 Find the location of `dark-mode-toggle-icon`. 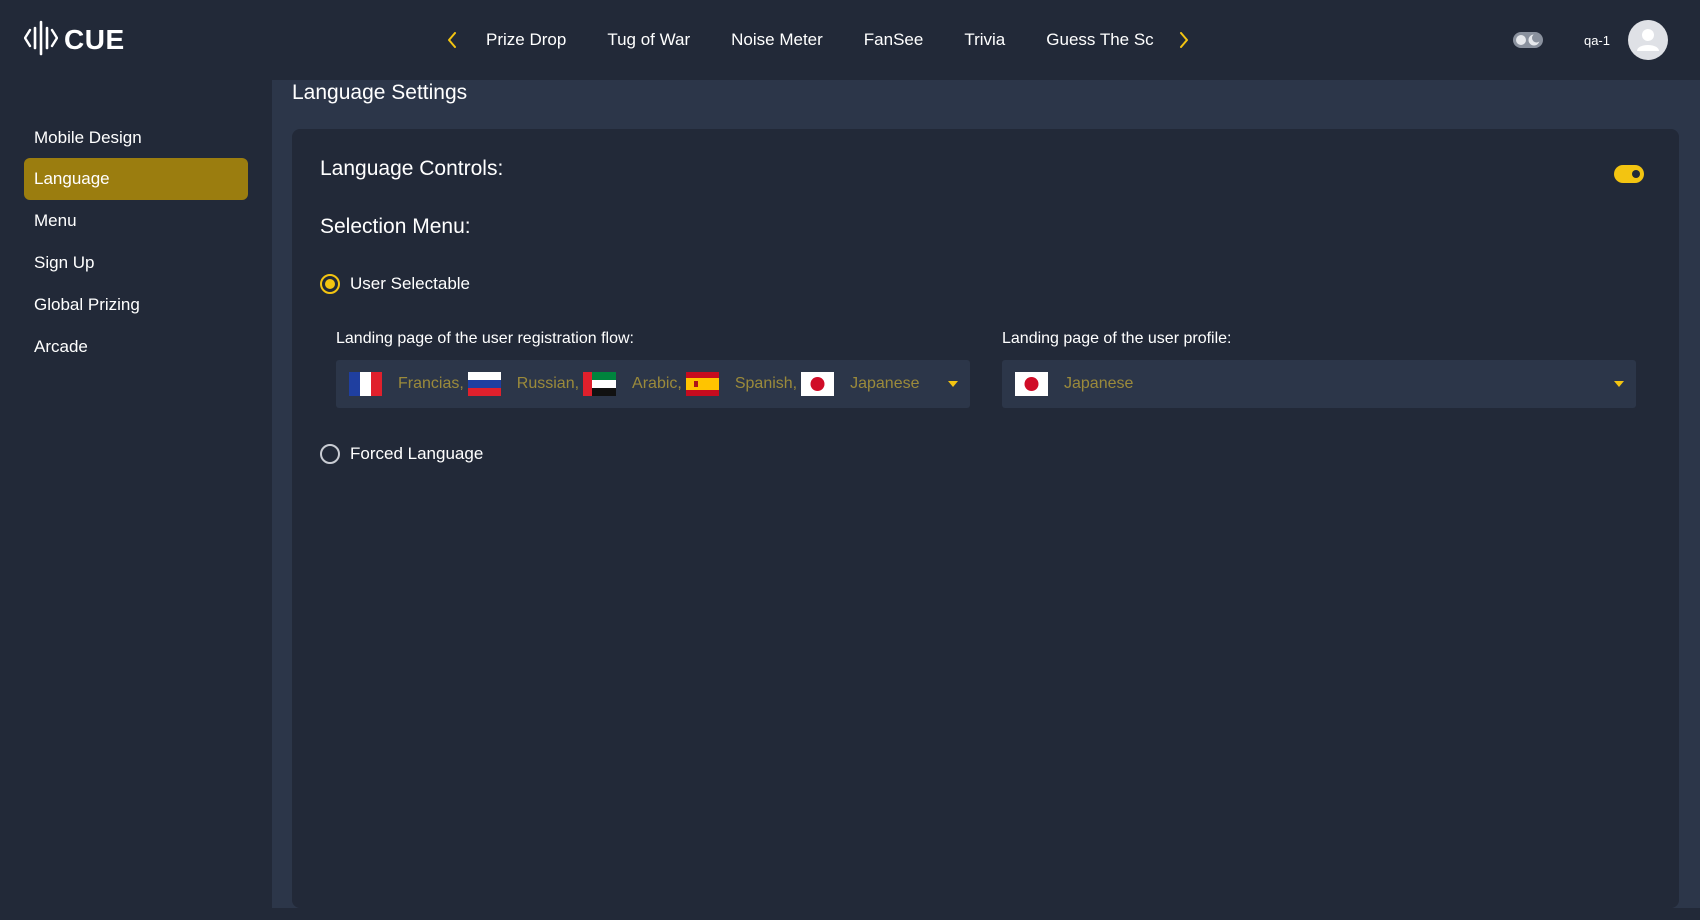

dark-mode-toggle-icon is located at coordinates (1527, 40).